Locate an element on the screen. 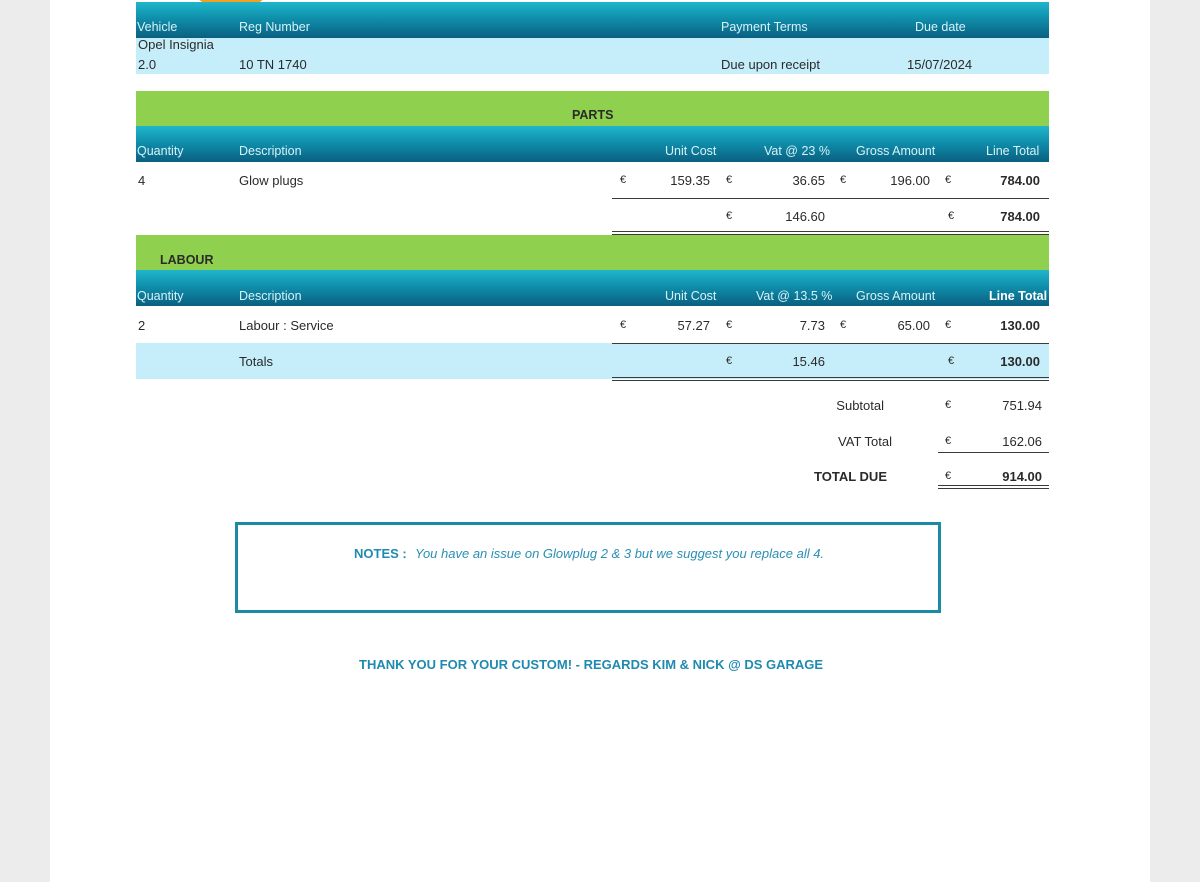 The width and height of the screenshot is (1200, 882). notes-label: NOTES : is located at coordinates (380, 553).